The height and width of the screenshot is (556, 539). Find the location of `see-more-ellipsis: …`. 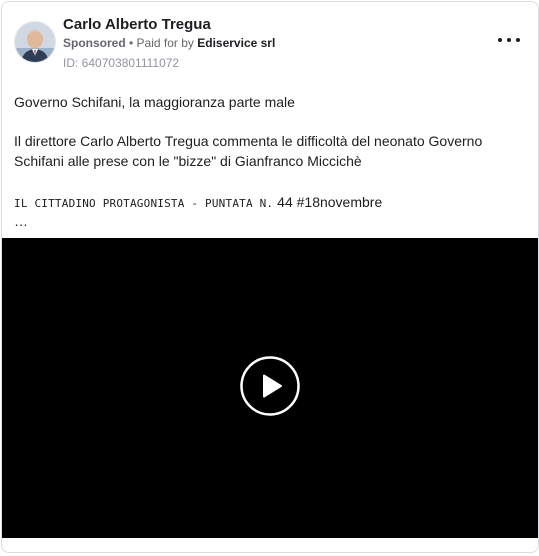

see-more-ellipsis: … is located at coordinates (21, 221).